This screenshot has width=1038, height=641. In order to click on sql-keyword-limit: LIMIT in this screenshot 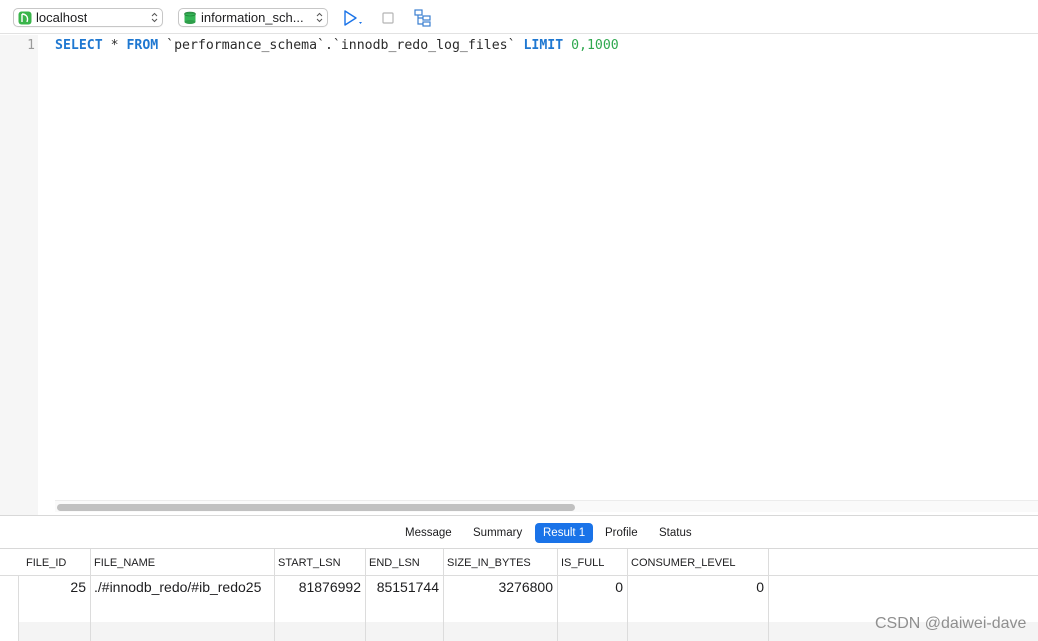, I will do `click(543, 45)`.